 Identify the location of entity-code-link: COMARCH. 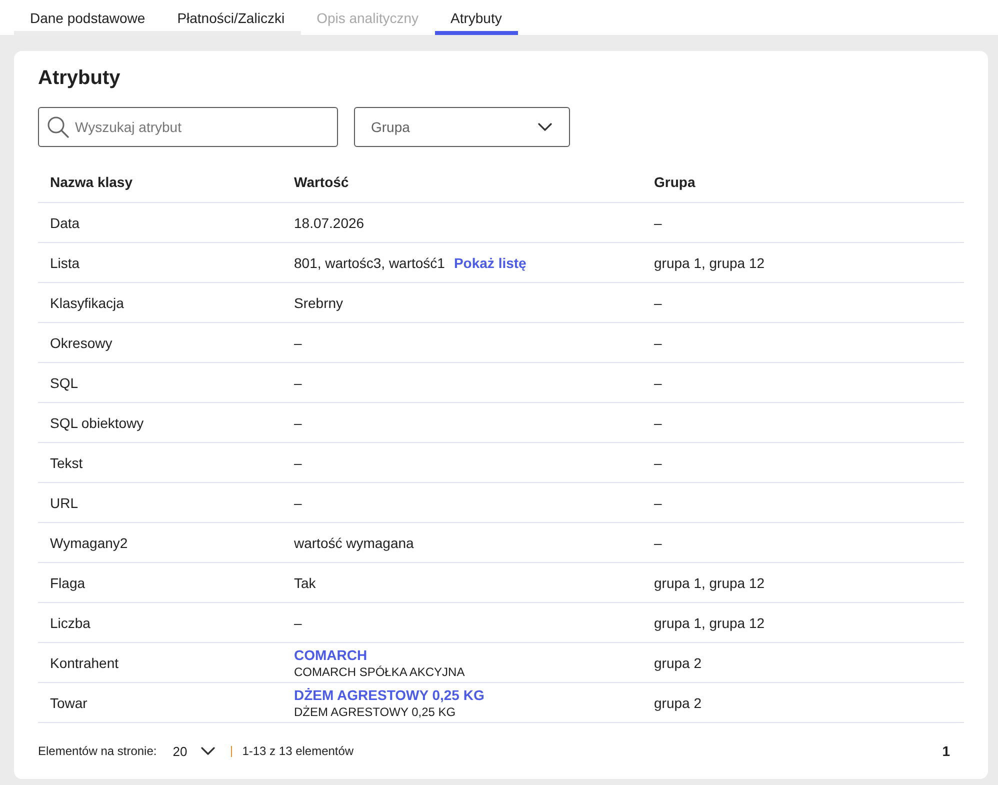
(331, 655).